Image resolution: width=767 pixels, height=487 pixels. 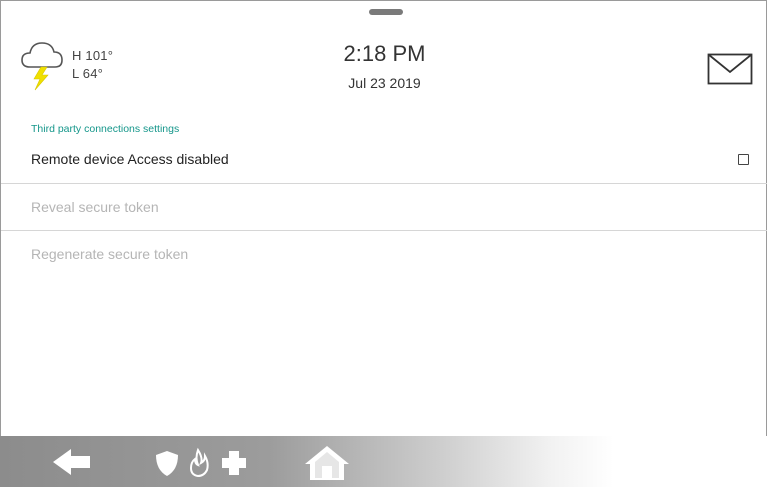 I want to click on plus-icon, so click(x=234, y=462).